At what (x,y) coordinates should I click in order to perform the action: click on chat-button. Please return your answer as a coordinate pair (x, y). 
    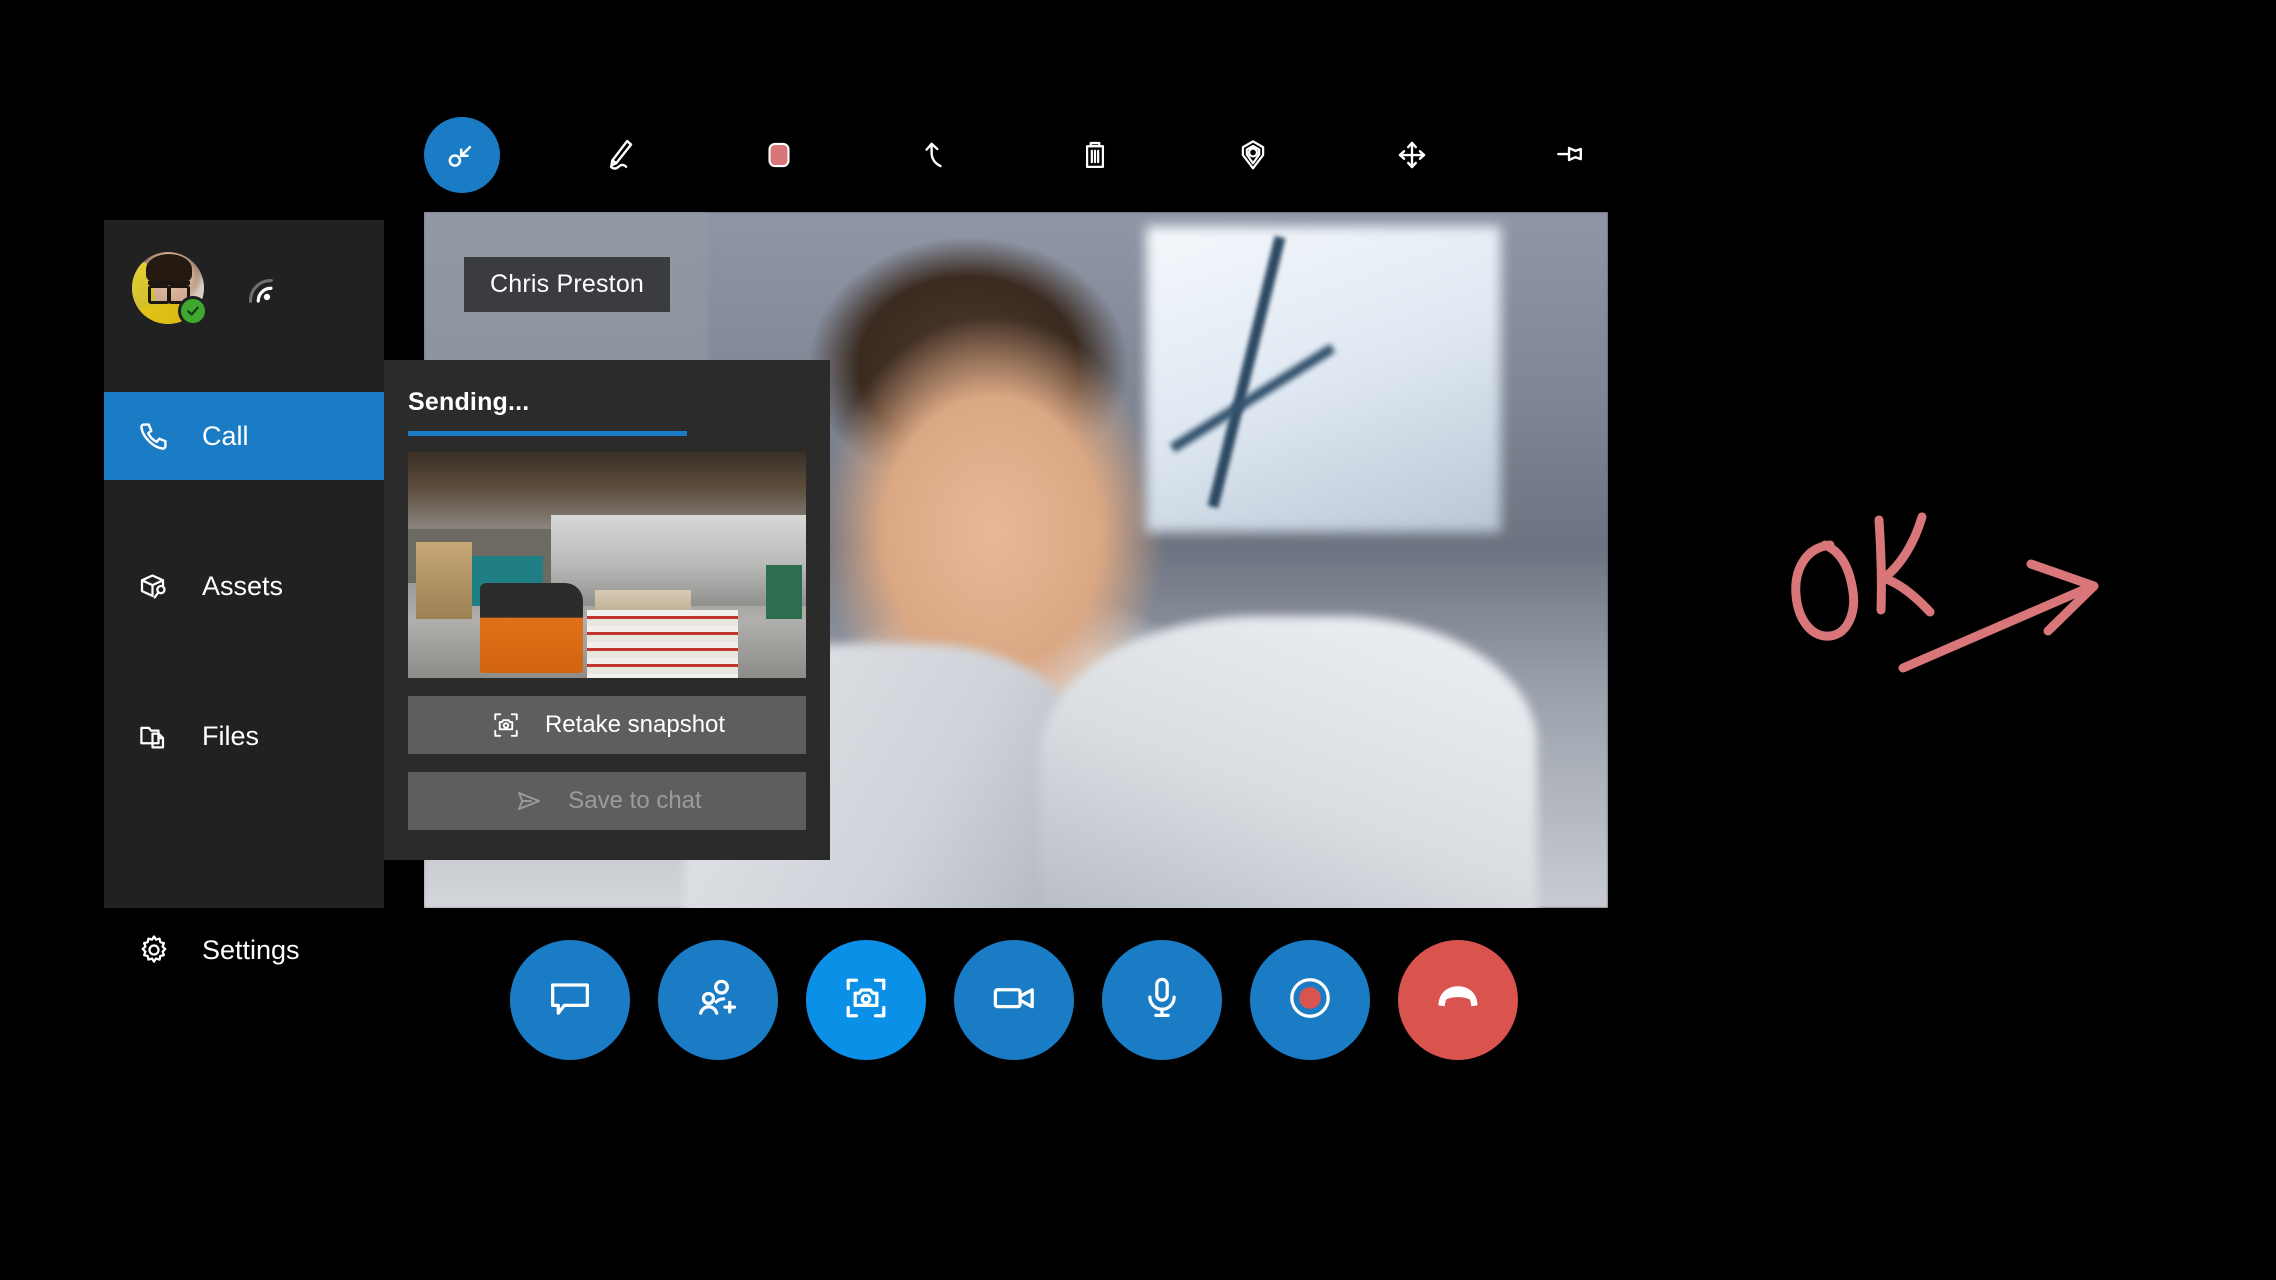
    Looking at the image, I should click on (570, 1000).